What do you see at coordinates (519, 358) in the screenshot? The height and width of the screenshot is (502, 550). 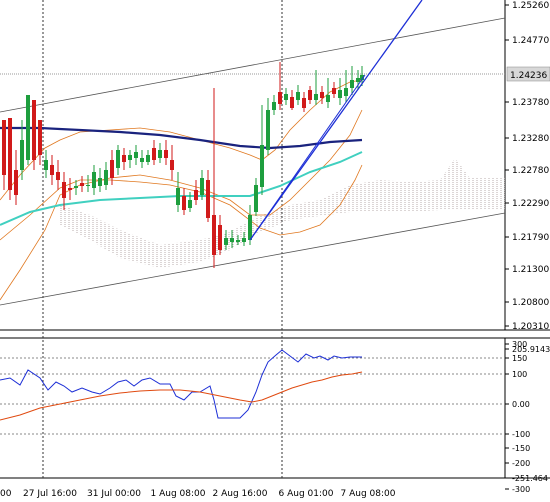 I see `indicator-tick-label: 150` at bounding box center [519, 358].